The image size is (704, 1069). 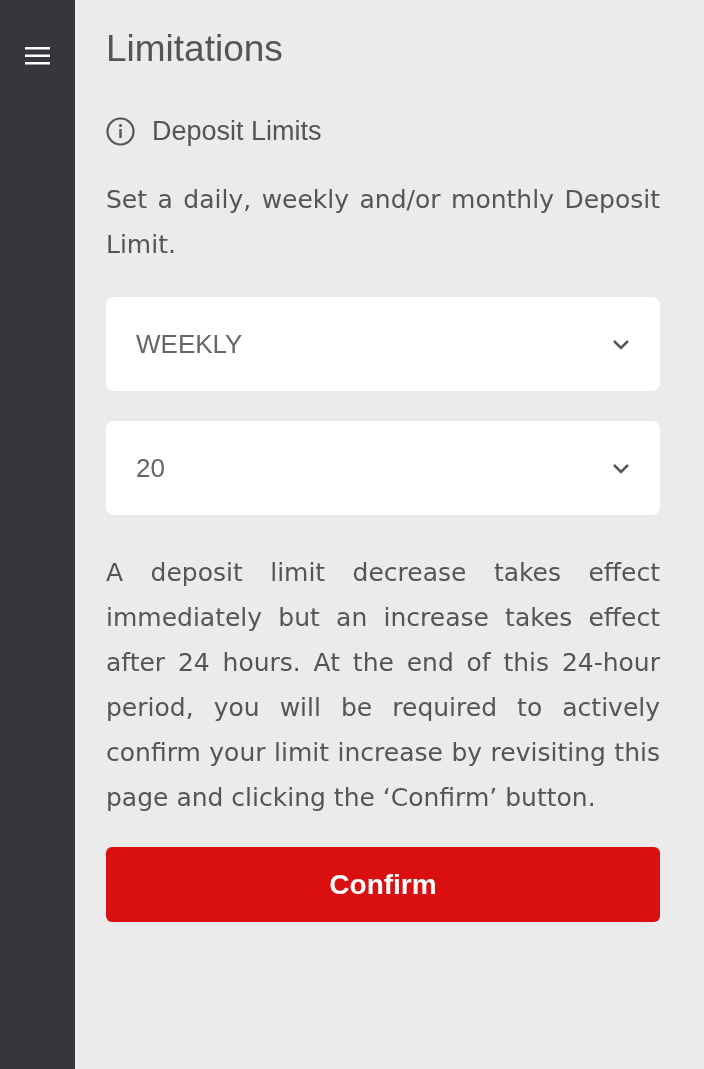 I want to click on amount-dropdown: 20, so click(x=383, y=468).